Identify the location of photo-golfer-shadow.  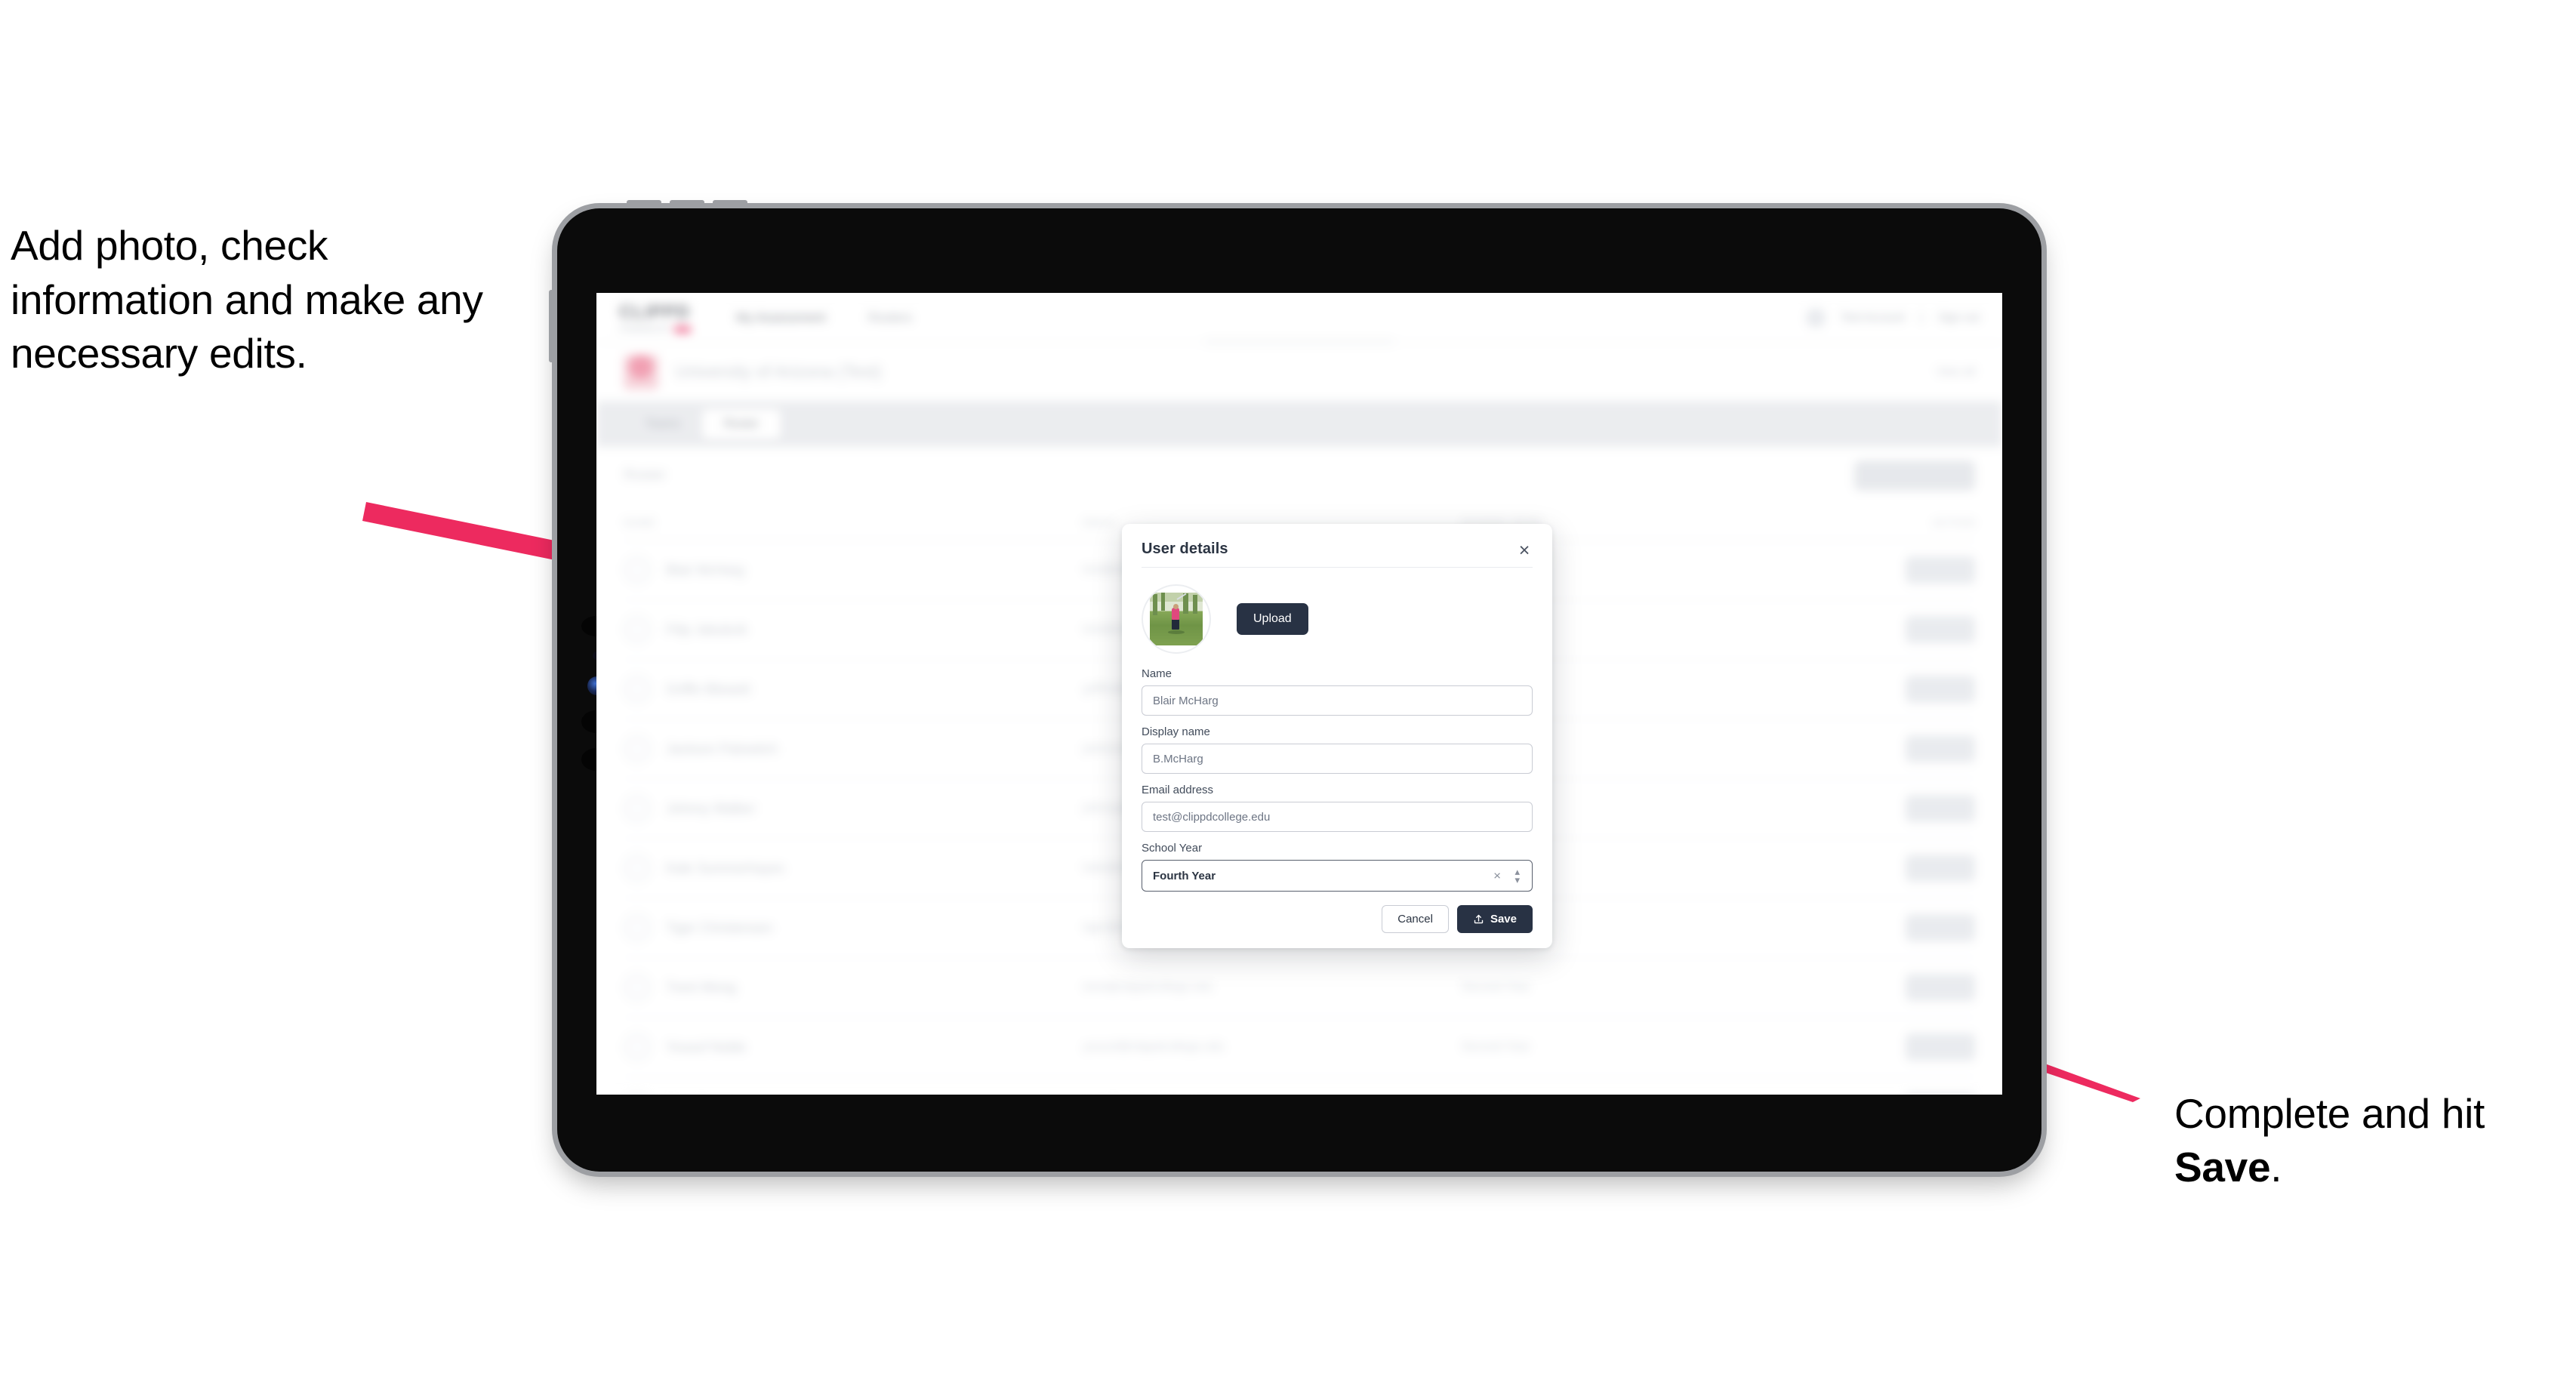
(1176, 632).